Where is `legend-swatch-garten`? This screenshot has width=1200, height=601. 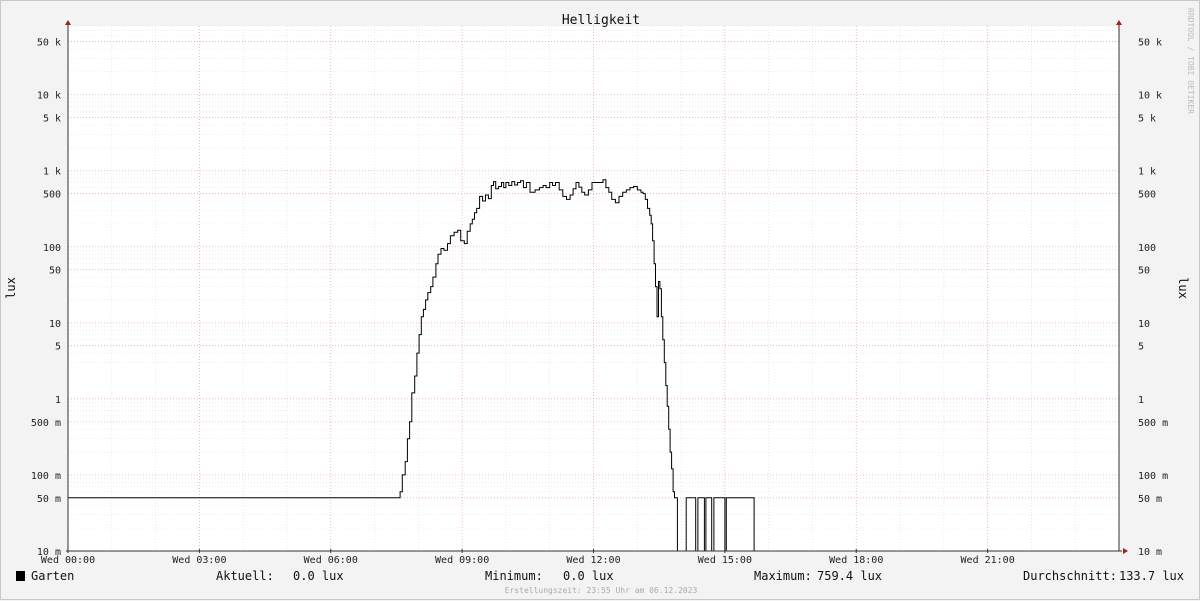
legend-swatch-garten is located at coordinates (20, 576).